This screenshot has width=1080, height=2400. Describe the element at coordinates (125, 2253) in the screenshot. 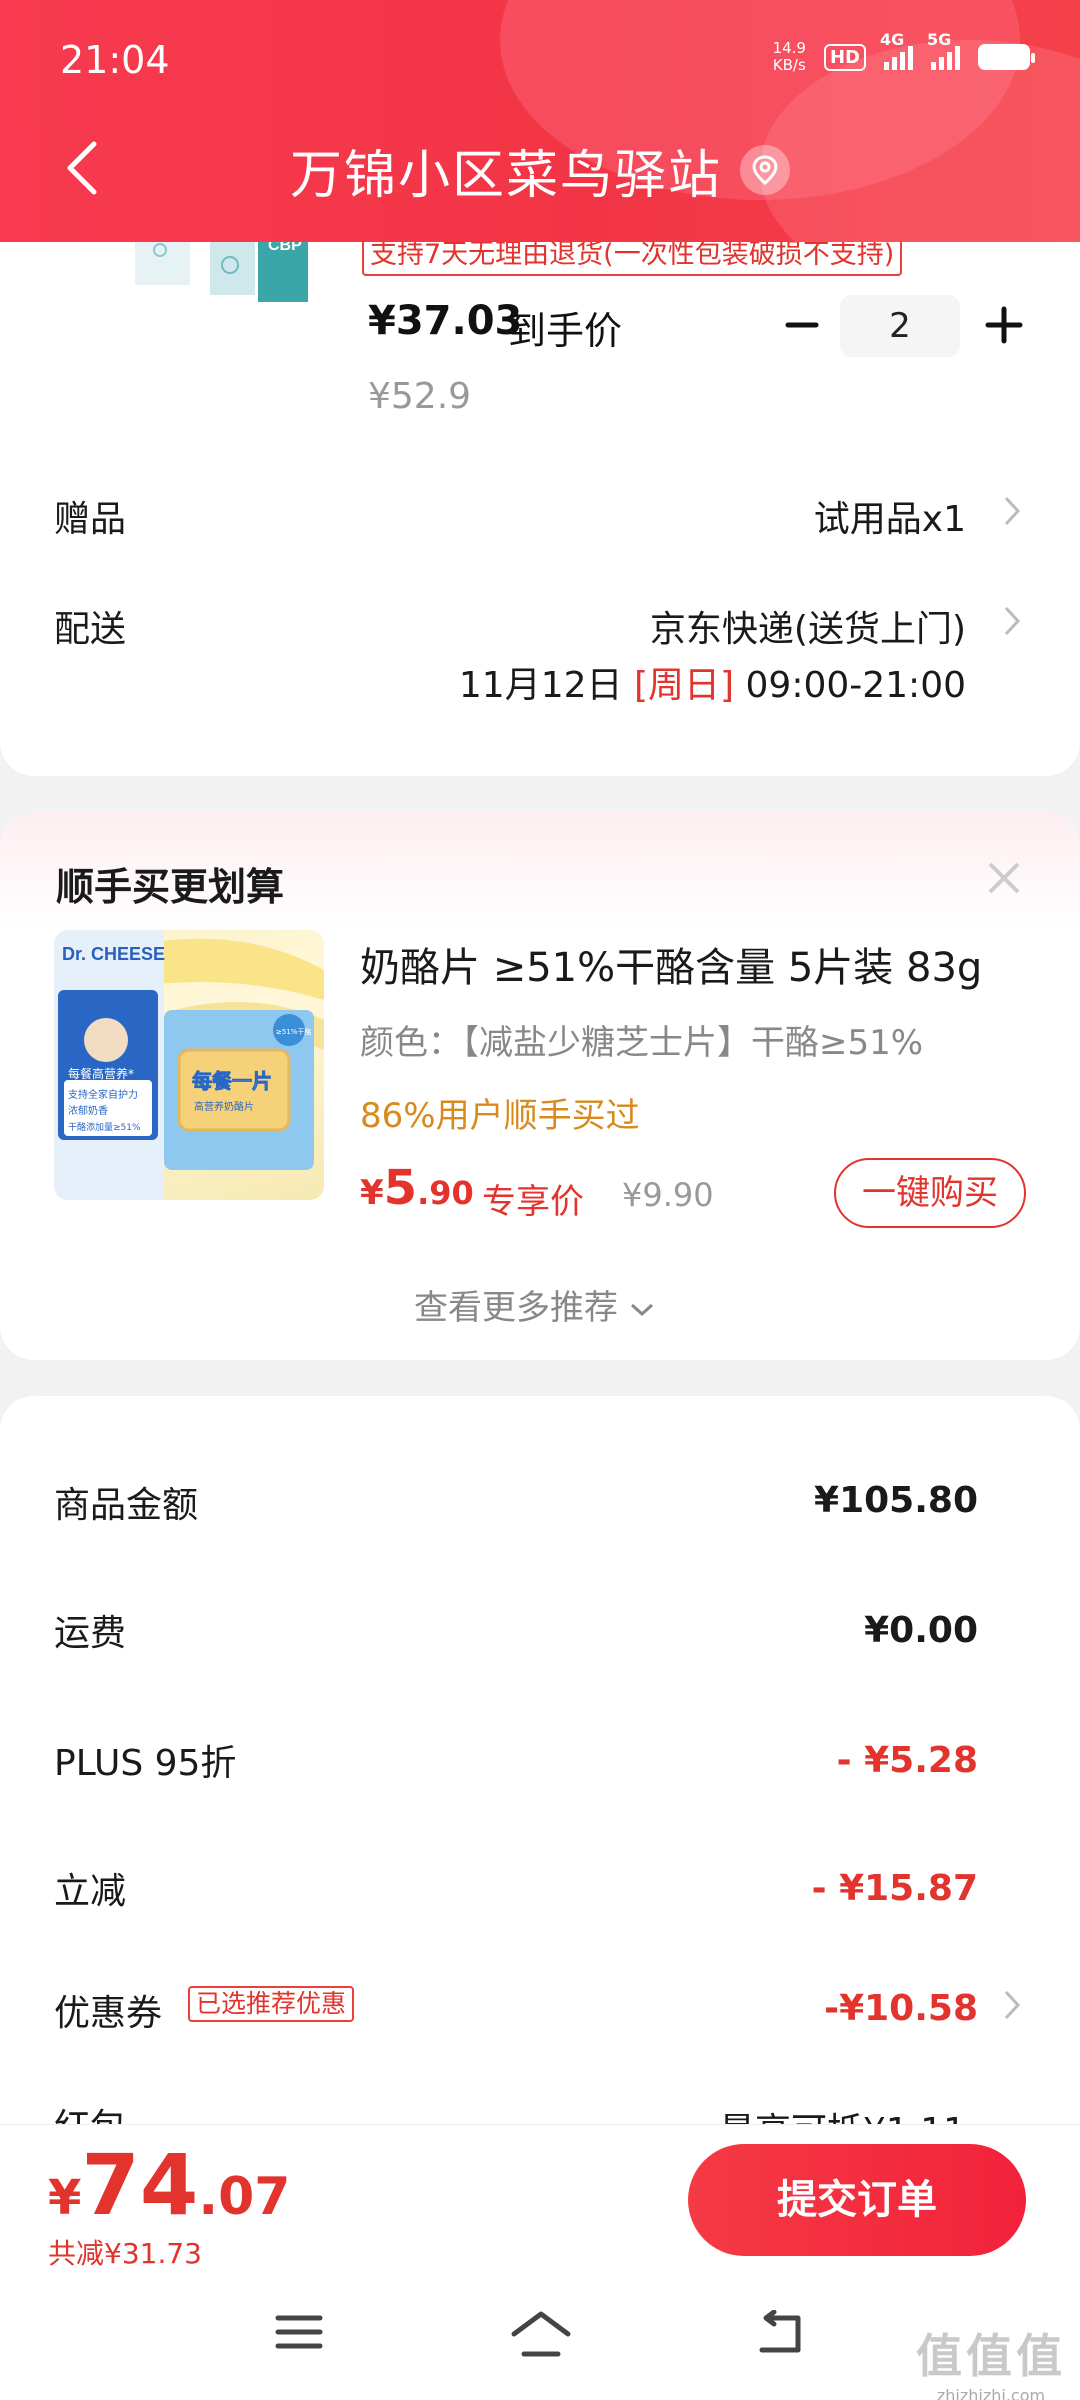

I see `total-saved: 共减¥31.73` at that location.